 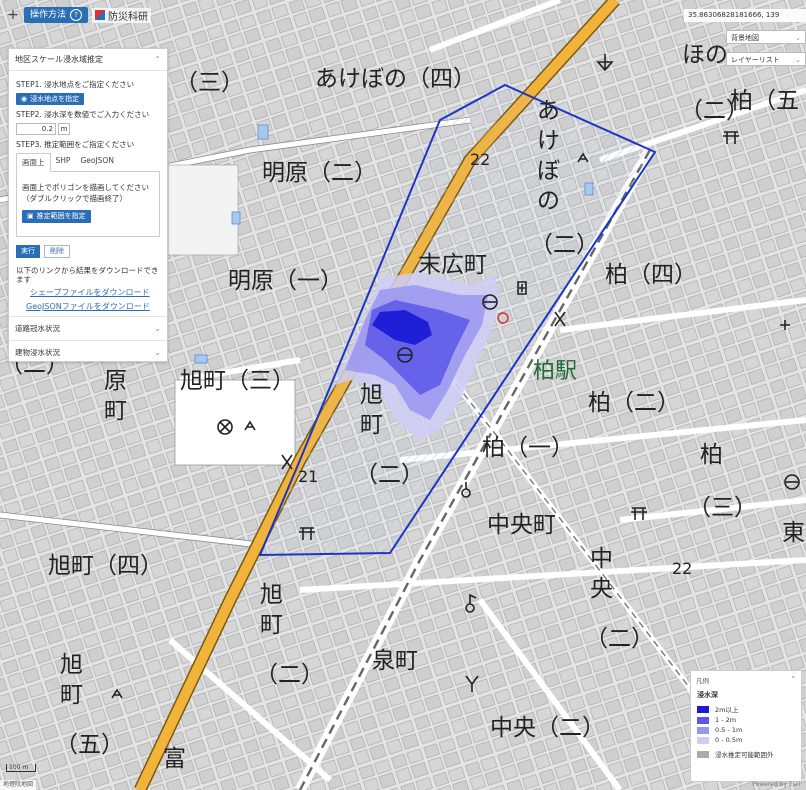 I want to click on depth-input: 0.2, so click(x=36, y=129).